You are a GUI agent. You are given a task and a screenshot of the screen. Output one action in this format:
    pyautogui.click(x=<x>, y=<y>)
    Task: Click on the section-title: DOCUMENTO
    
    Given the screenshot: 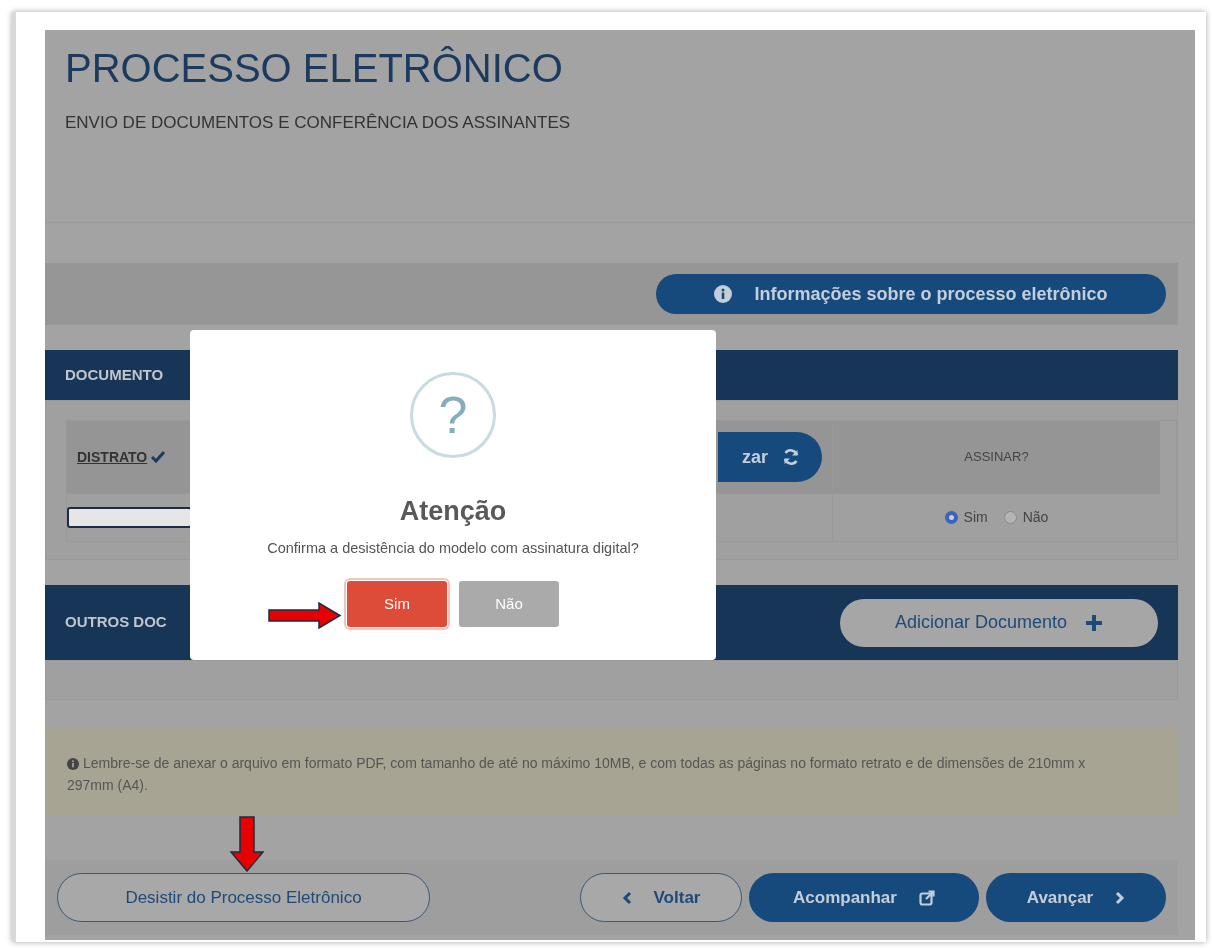 What is the action you would take?
    pyautogui.click(x=114, y=374)
    